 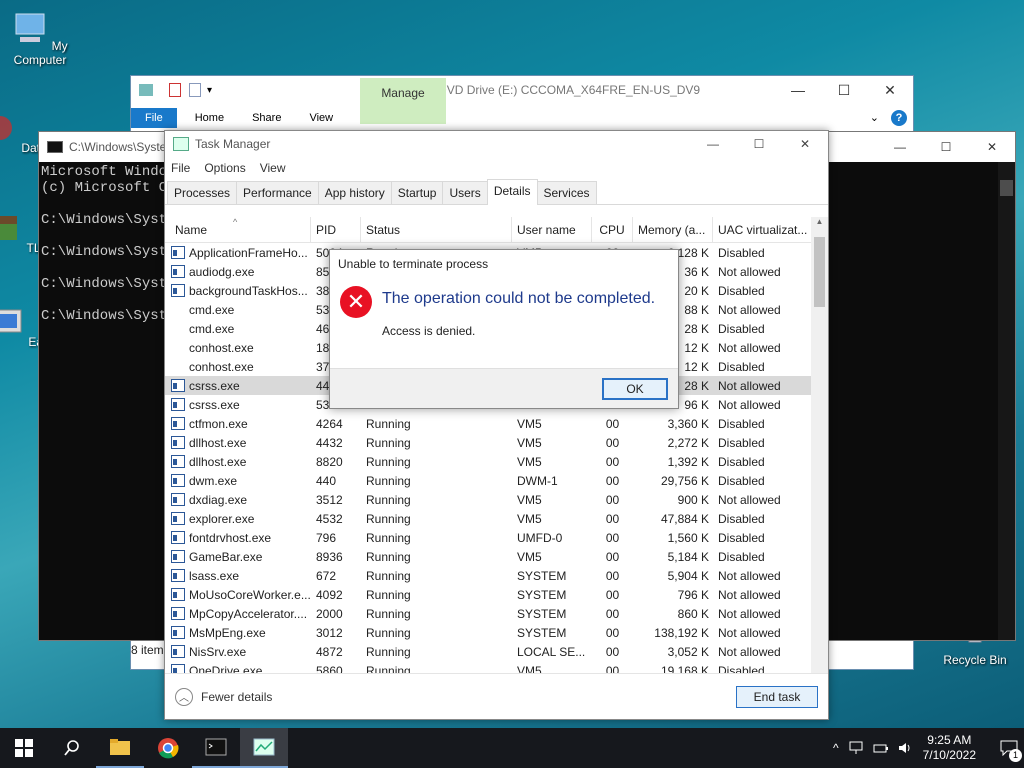 I want to click on system-tray: ^ 9:25 AM 7/10/2022 1, so click(x=925, y=748).